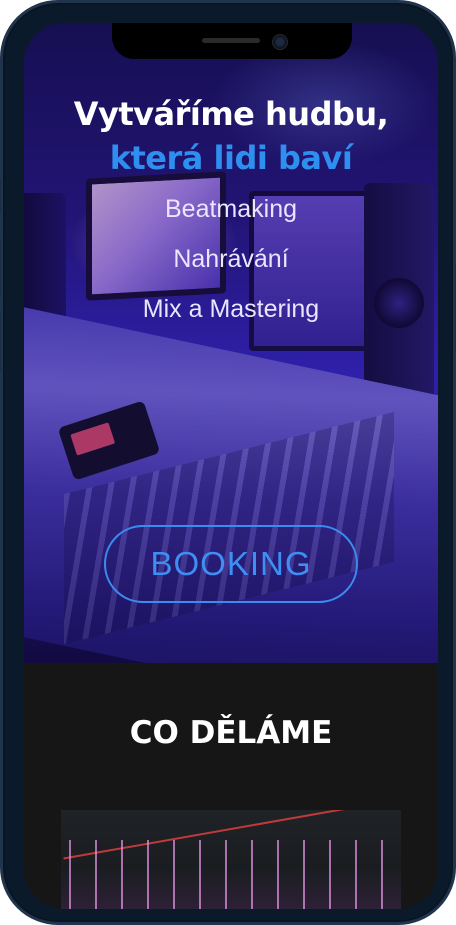  I want to click on daw-audio-bars, so click(231, 874).